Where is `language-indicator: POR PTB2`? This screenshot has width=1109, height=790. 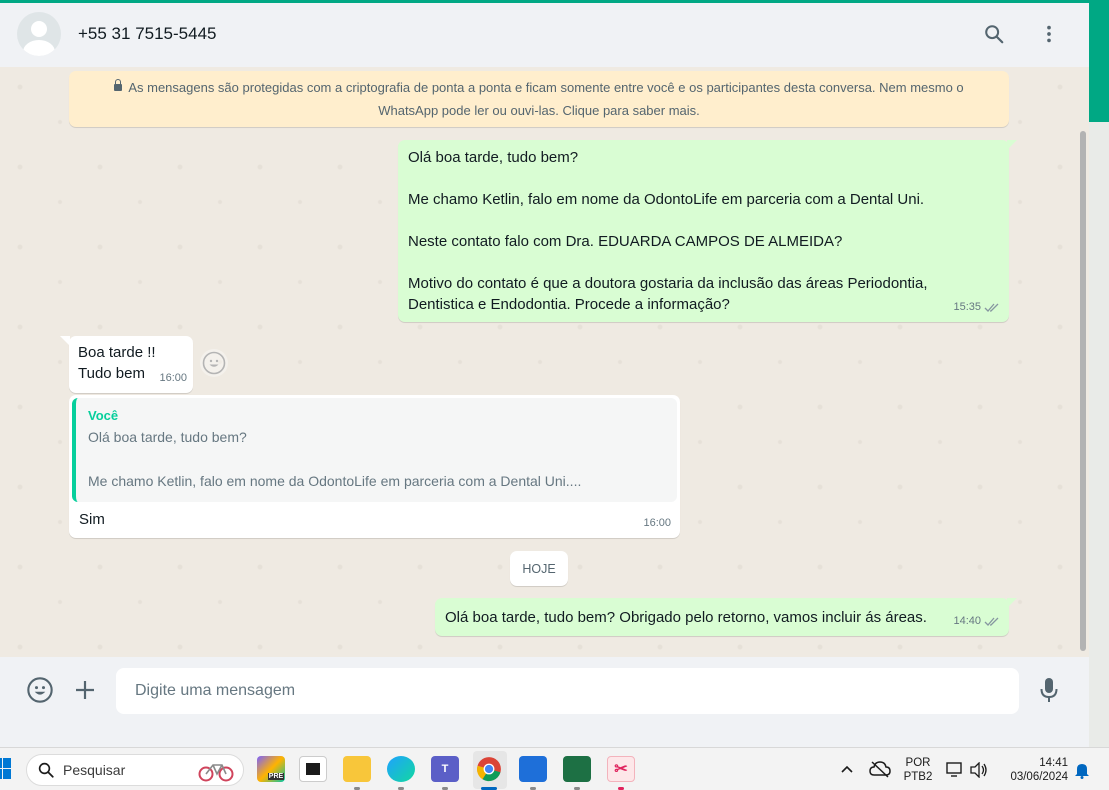
language-indicator: POR PTB2 is located at coordinates (918, 770).